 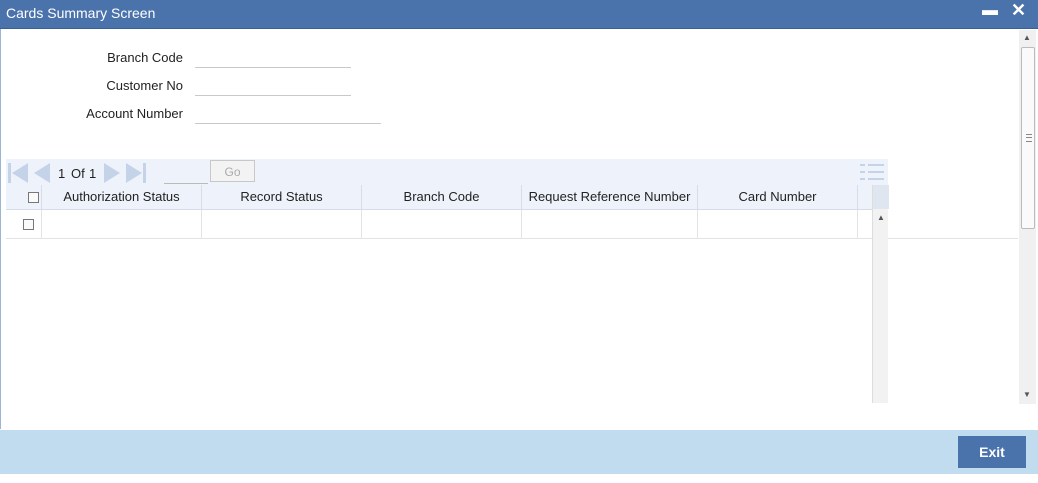 What do you see at coordinates (992, 452) in the screenshot?
I see `exit-button: Exit` at bounding box center [992, 452].